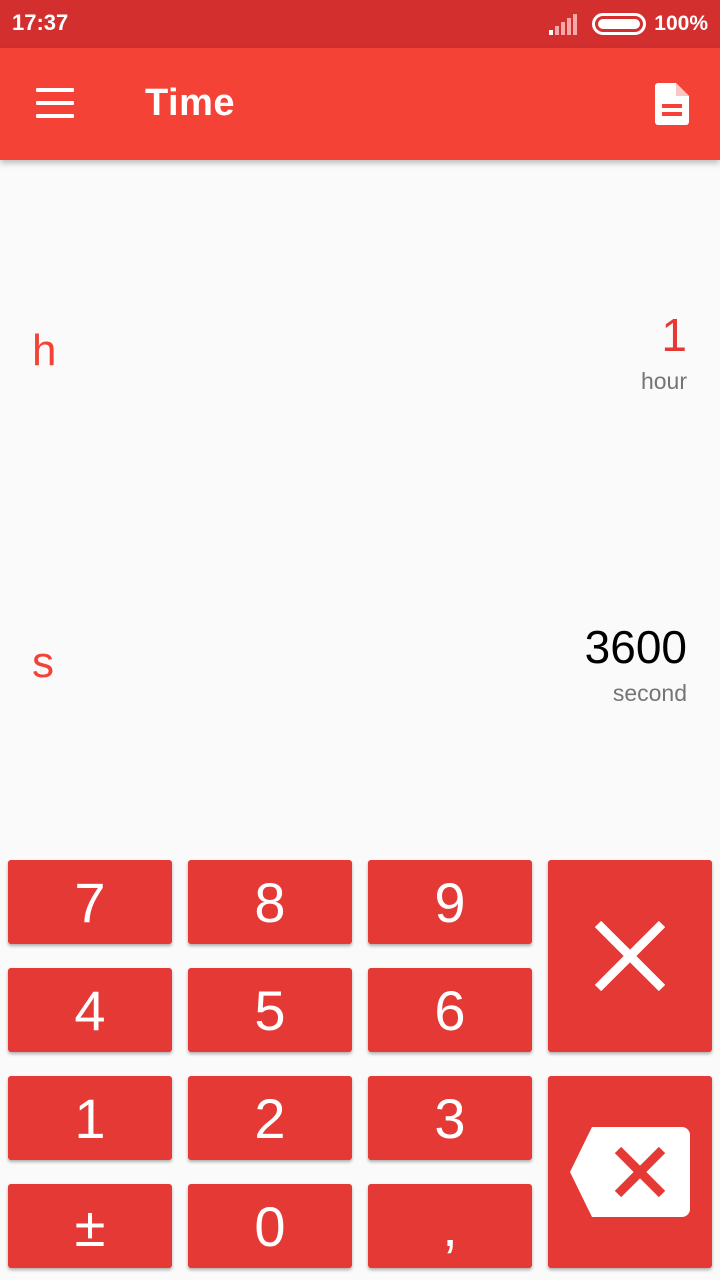 The height and width of the screenshot is (1280, 720). I want to click on clear-button, so click(630, 956).